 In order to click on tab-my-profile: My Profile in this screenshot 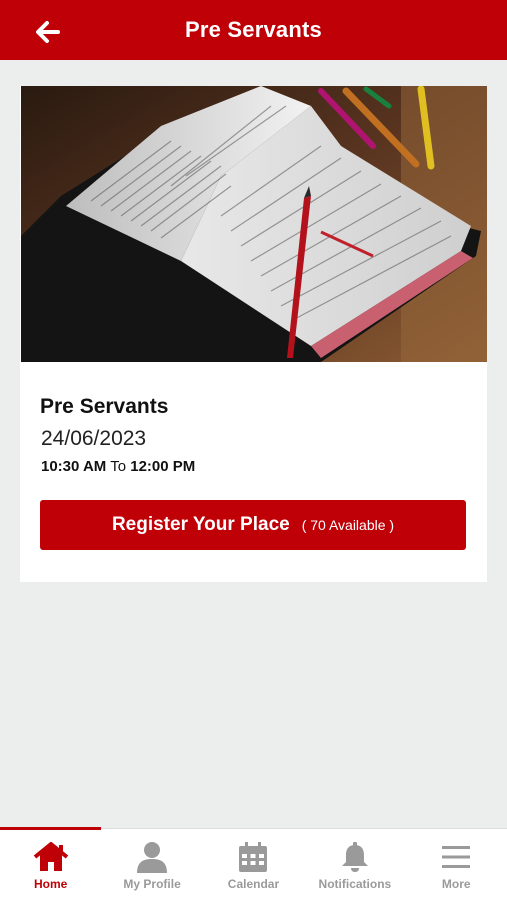, I will do `click(151, 864)`.